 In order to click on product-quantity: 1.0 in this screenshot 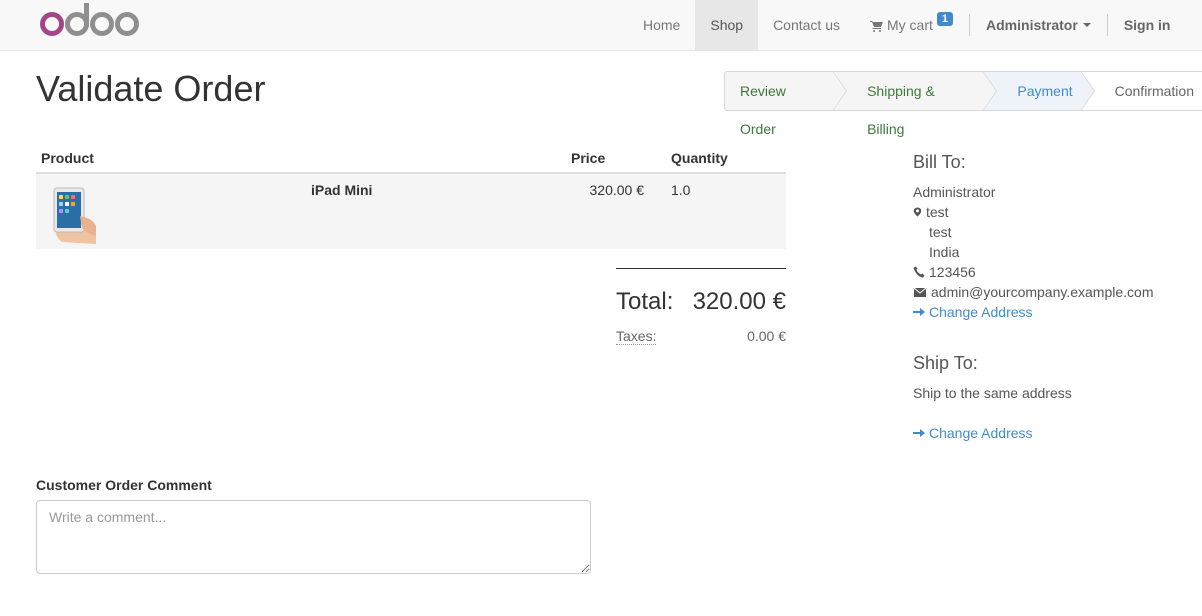, I will do `click(681, 190)`.